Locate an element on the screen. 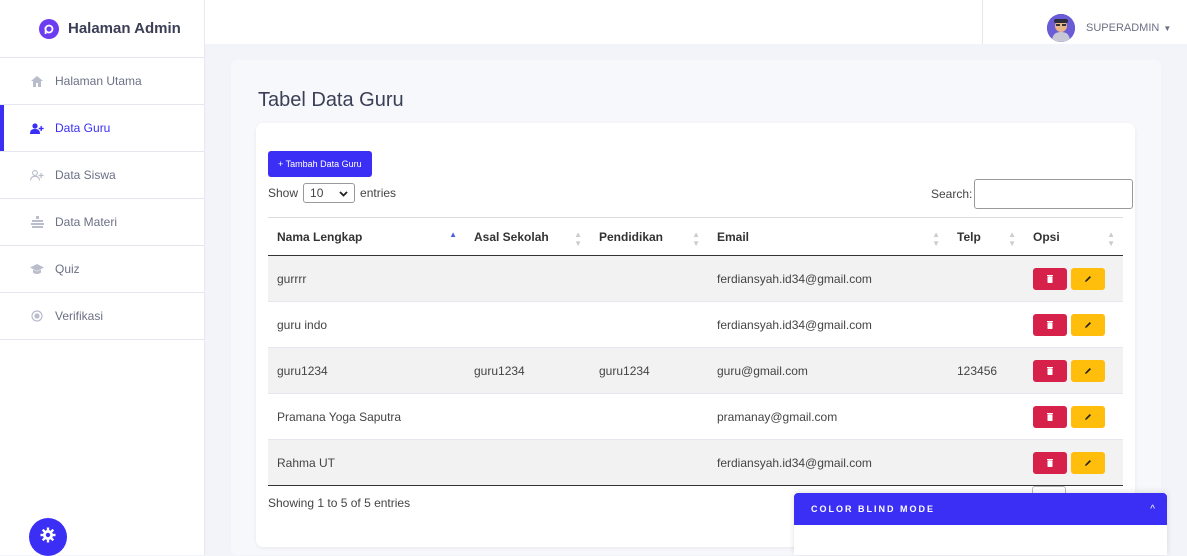 This screenshot has height=556, width=1187. topbar: SUPERADMIN ▼ is located at coordinates (696, 22).